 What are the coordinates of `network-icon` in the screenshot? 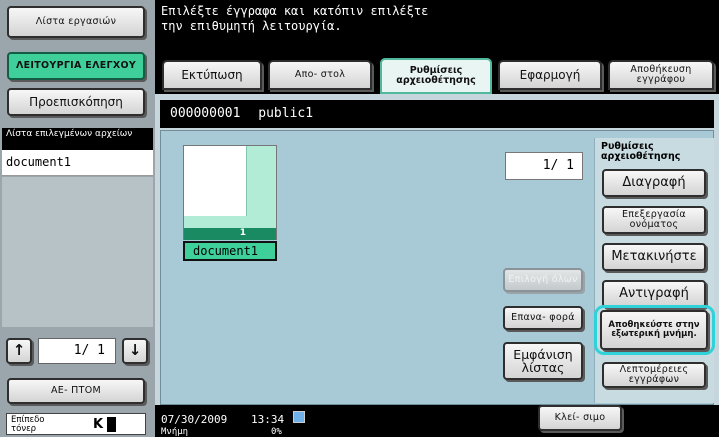 It's located at (299, 417).